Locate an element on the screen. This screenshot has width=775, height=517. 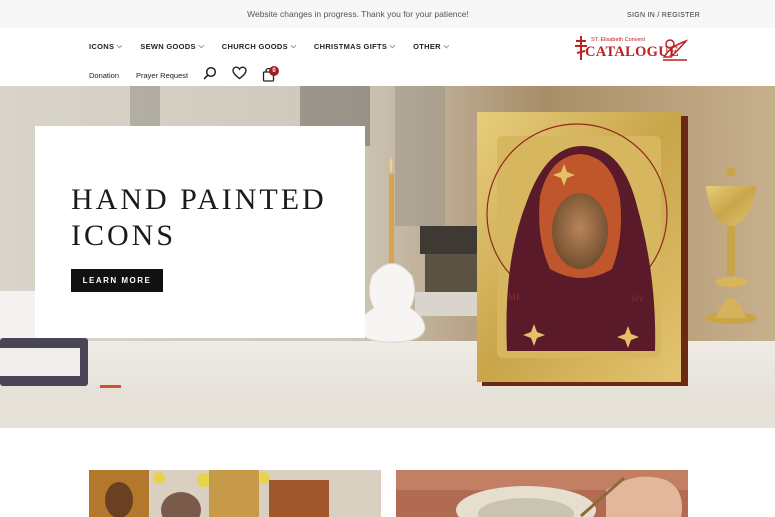
category-tile-icons is located at coordinates (235, 493).